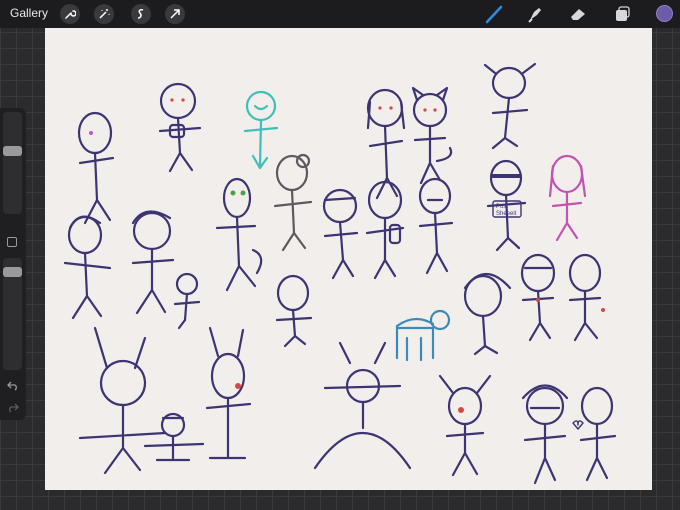 Image resolution: width=680 pixels, height=510 pixels. What do you see at coordinates (13, 264) in the screenshot?
I see `left-sidebar` at bounding box center [13, 264].